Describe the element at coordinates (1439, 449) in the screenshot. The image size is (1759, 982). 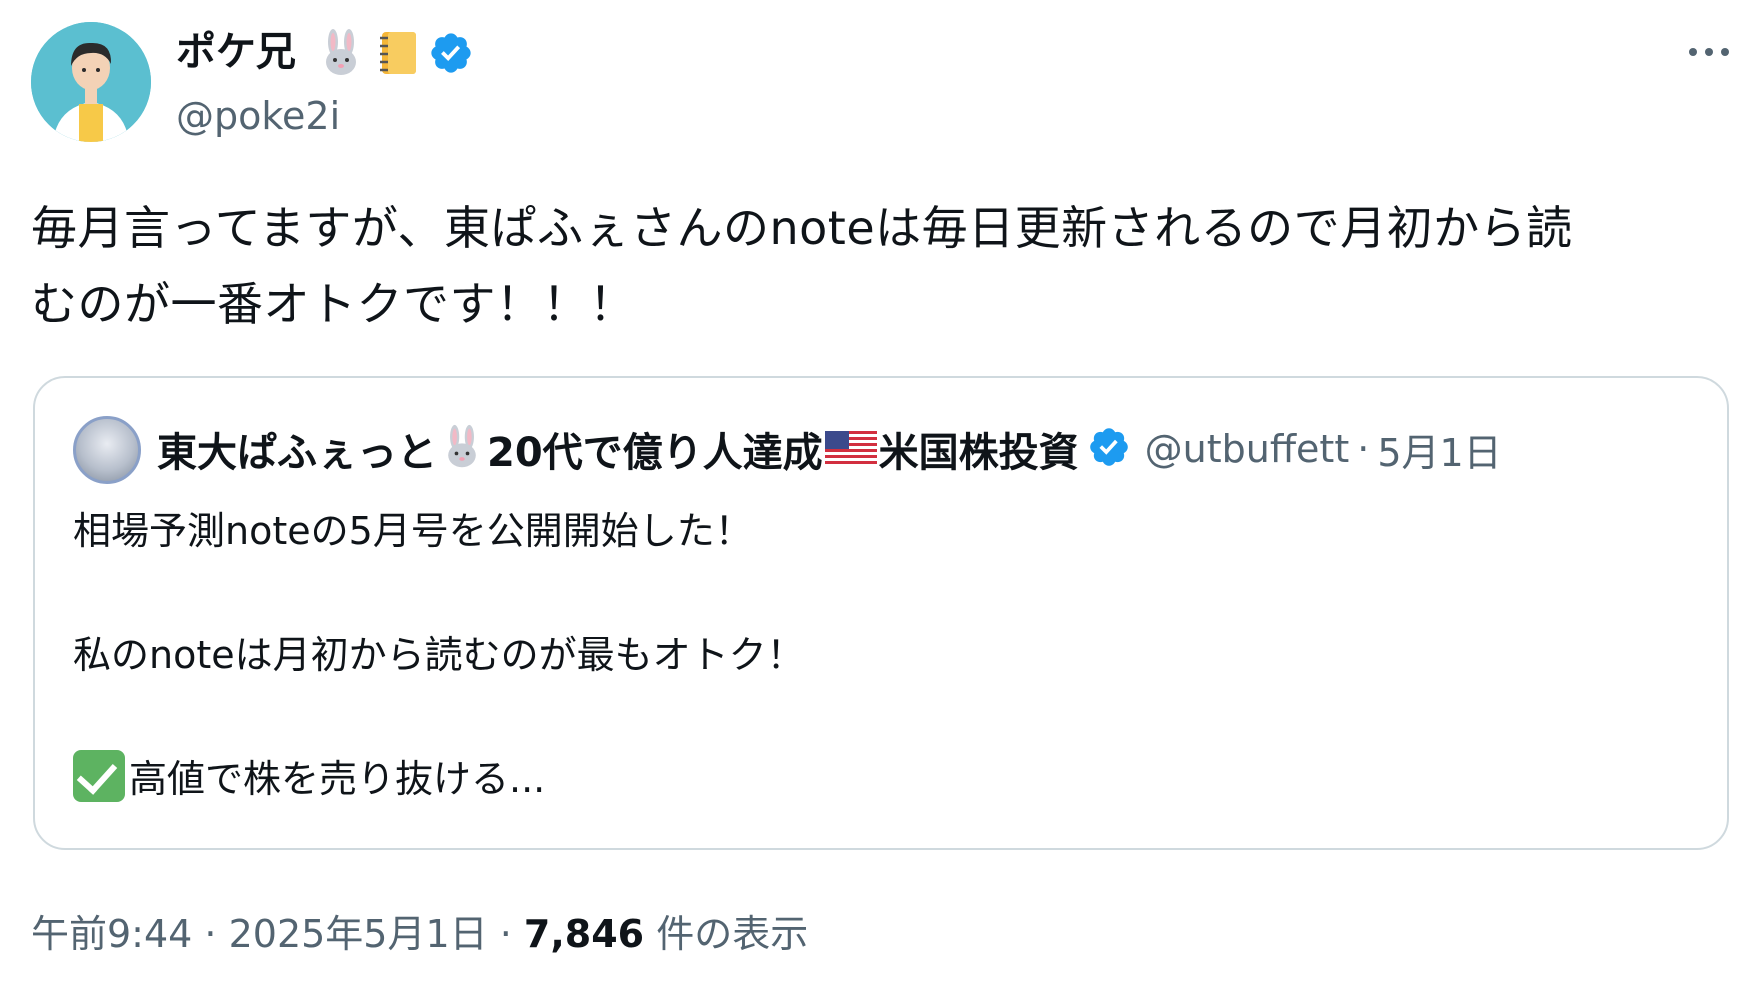
I see `quoted-tweet-date: 5月1日` at that location.